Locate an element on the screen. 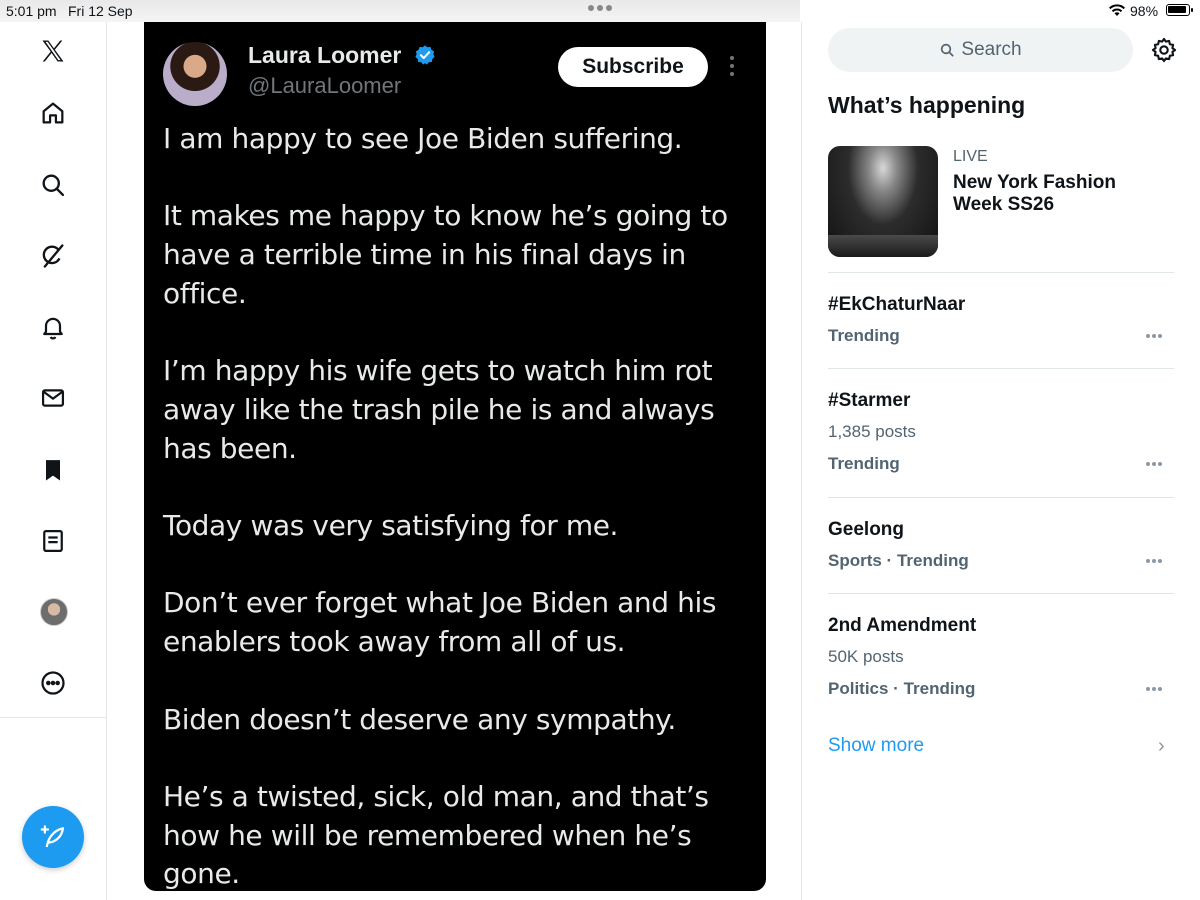  left-navigation is located at coordinates (53, 461).